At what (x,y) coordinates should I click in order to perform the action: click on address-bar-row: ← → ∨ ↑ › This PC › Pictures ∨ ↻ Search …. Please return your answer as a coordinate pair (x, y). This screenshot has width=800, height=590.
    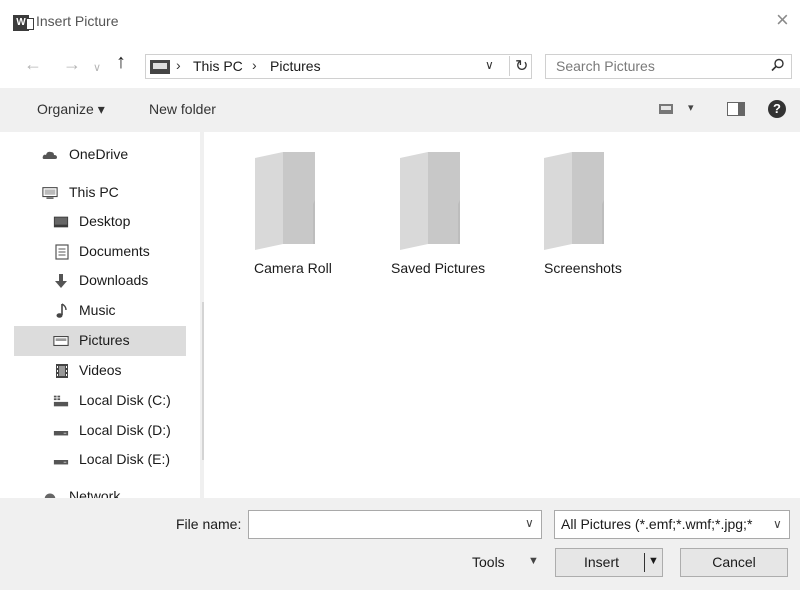
    Looking at the image, I should click on (400, 66).